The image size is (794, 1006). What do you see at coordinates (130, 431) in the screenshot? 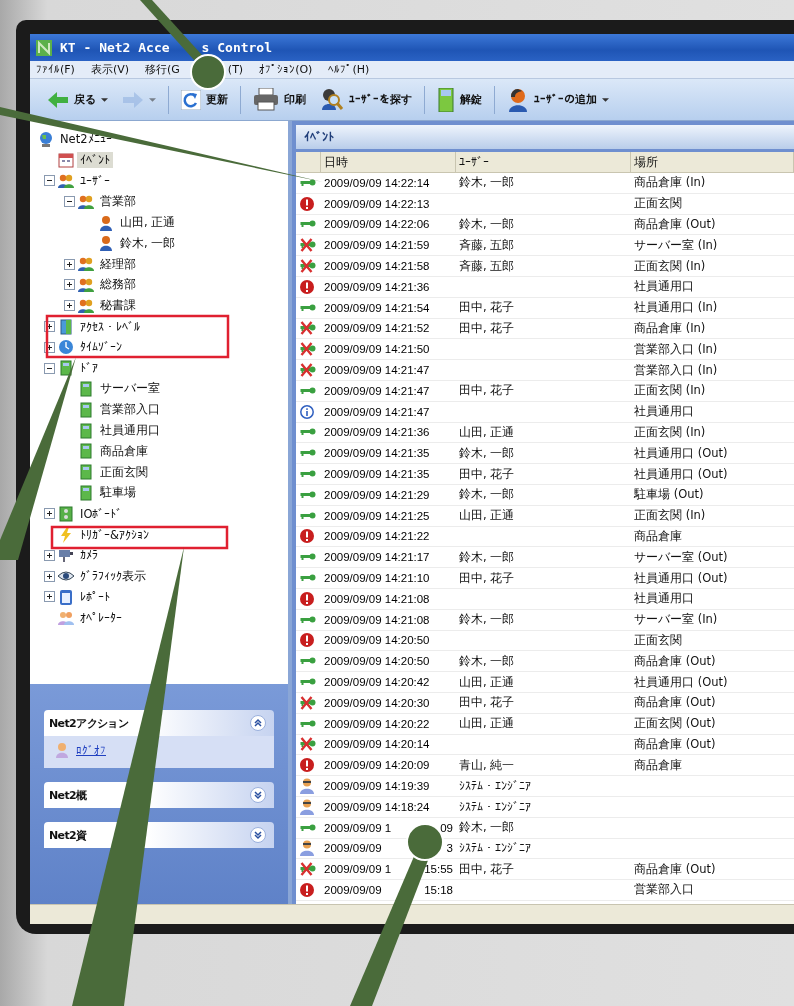
I see `tree-item: 社員通用口` at bounding box center [130, 431].